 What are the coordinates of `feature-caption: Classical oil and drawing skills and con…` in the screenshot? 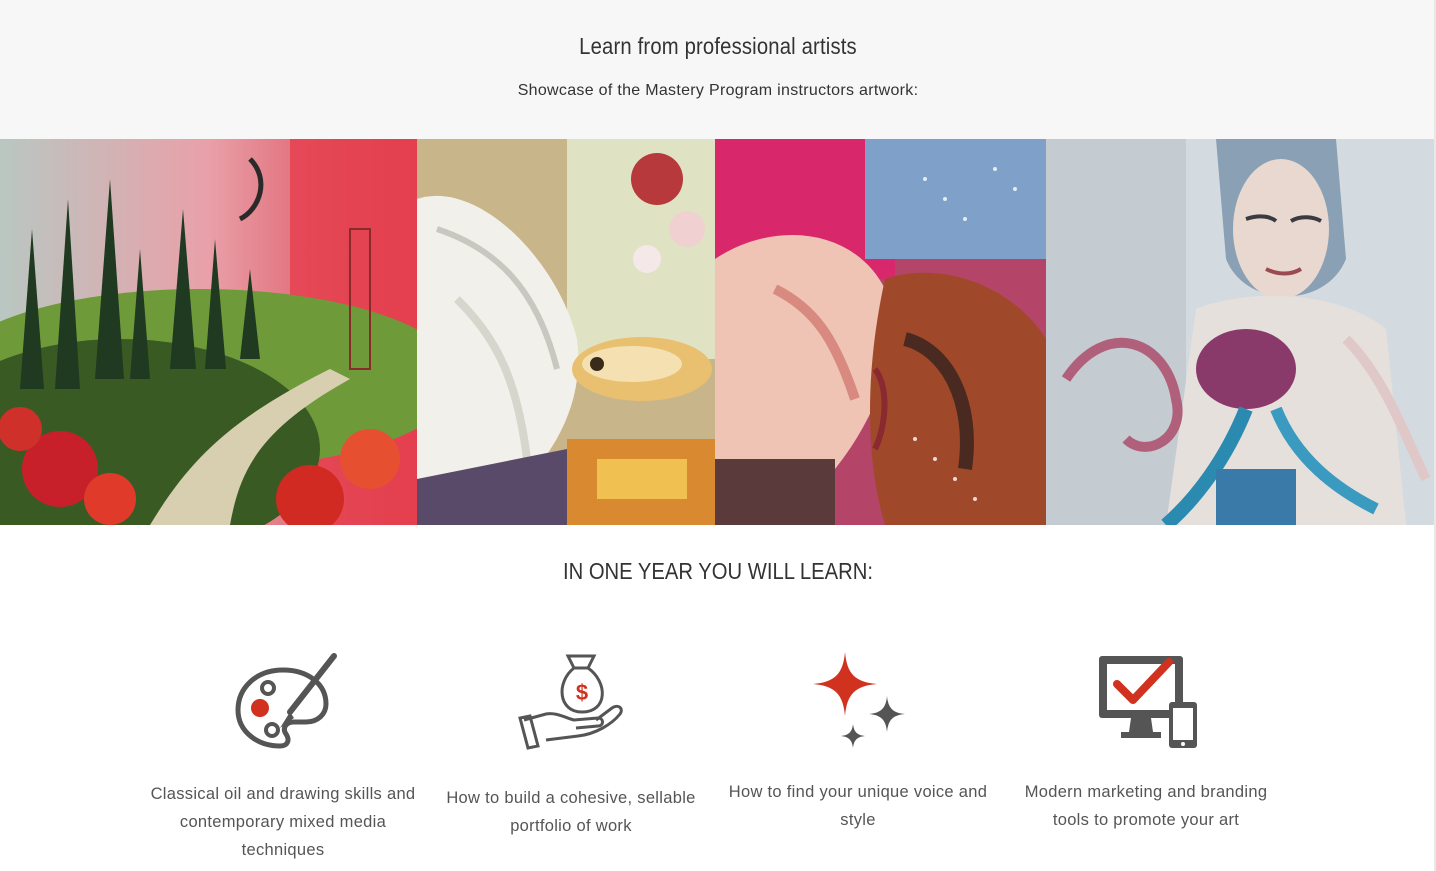 It's located at (283, 822).